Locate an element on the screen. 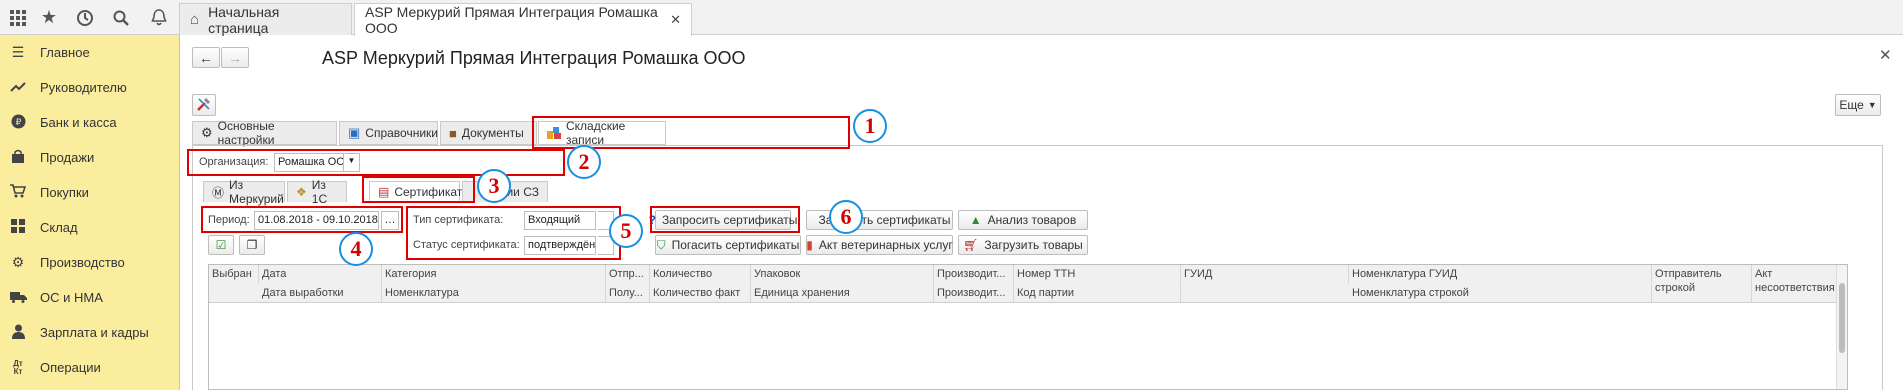 This screenshot has width=1903, height=390. history-icon is located at coordinates (85, 17).